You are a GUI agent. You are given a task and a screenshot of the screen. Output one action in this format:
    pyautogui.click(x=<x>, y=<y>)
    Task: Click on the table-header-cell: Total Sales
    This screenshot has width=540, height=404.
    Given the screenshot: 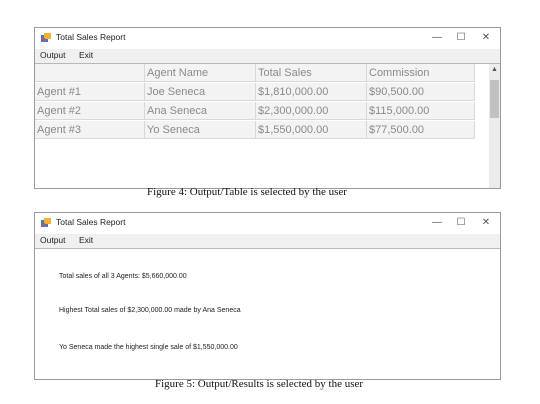 What is the action you would take?
    pyautogui.click(x=311, y=73)
    